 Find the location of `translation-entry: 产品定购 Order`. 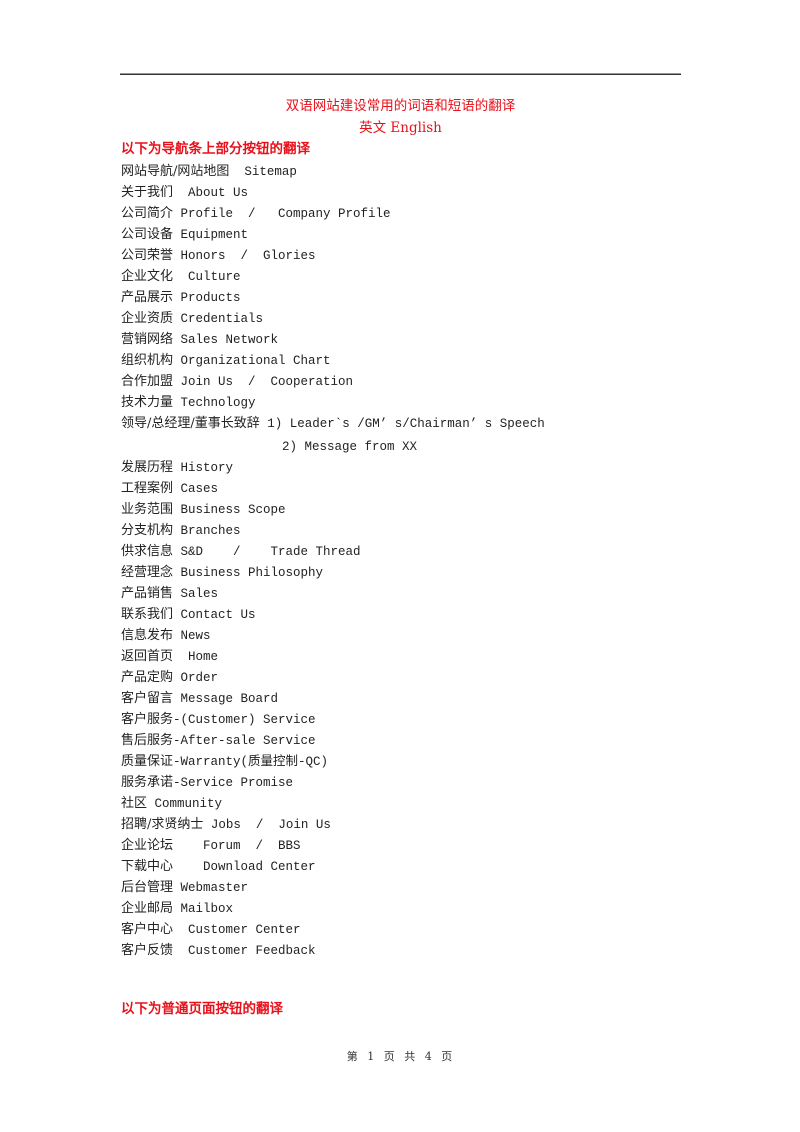

translation-entry: 产品定购 Order is located at coordinates (401, 677).